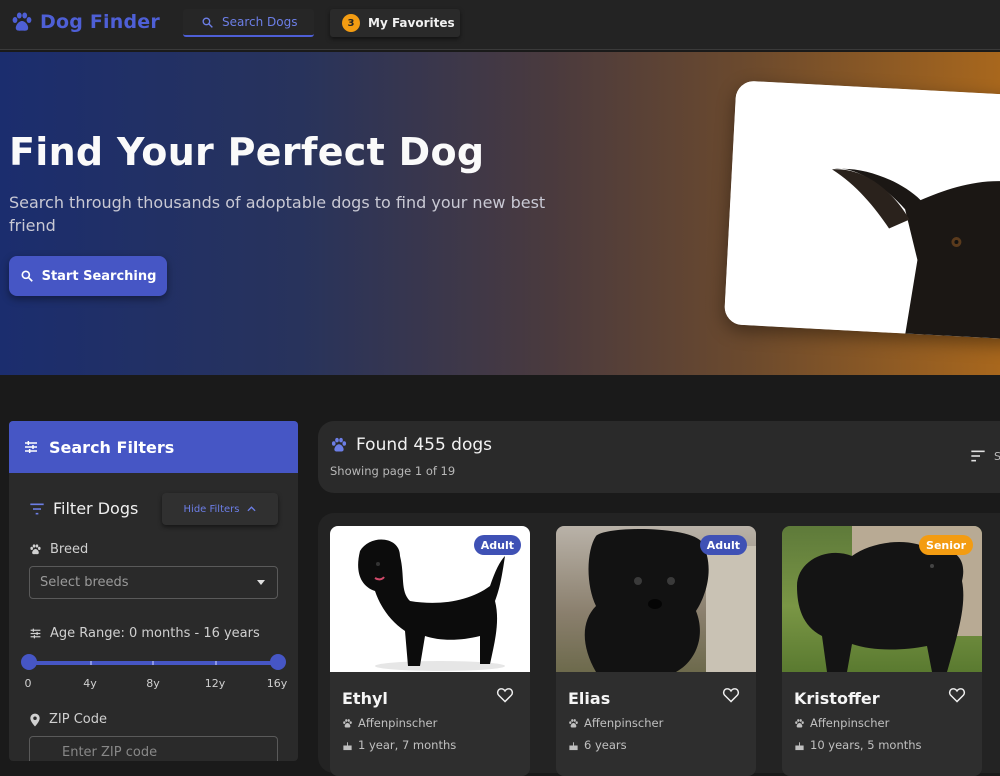 The height and width of the screenshot is (776, 1000). What do you see at coordinates (277, 683) in the screenshot?
I see `age-tick-label: 16y` at bounding box center [277, 683].